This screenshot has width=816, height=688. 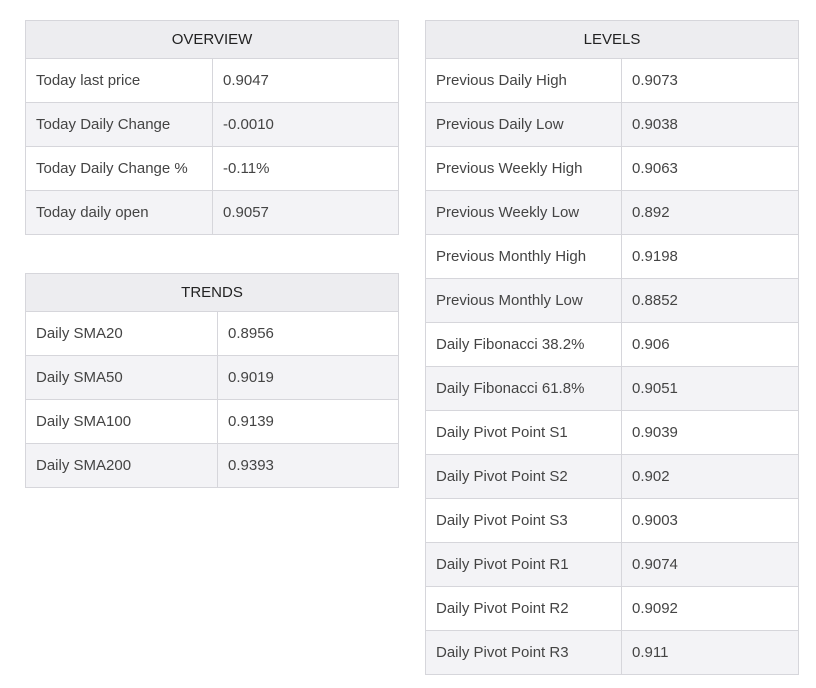 I want to click on row-value: 0.911, so click(x=710, y=652).